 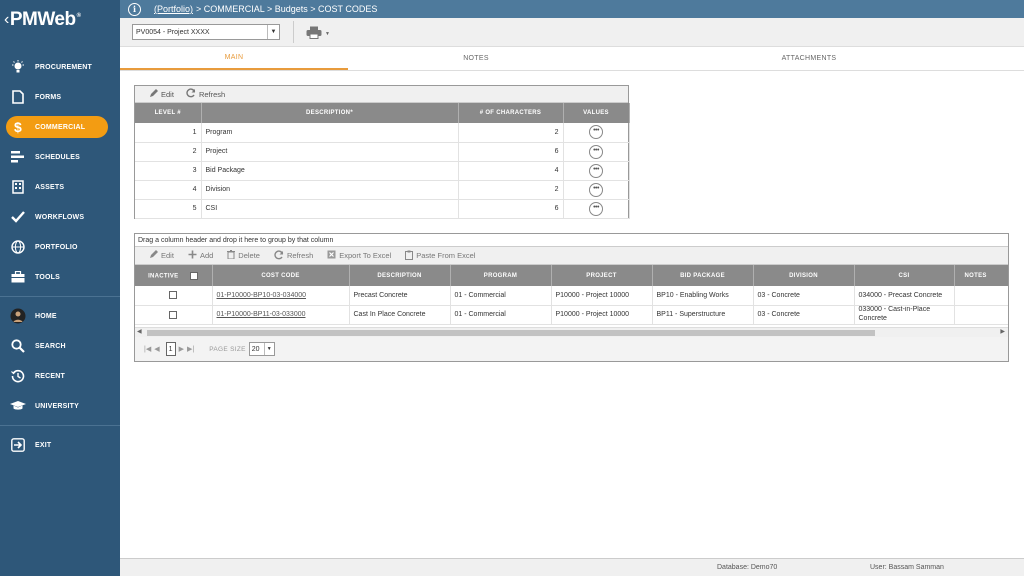 I want to click on scrollbar-thumb, so click(x=511, y=333).